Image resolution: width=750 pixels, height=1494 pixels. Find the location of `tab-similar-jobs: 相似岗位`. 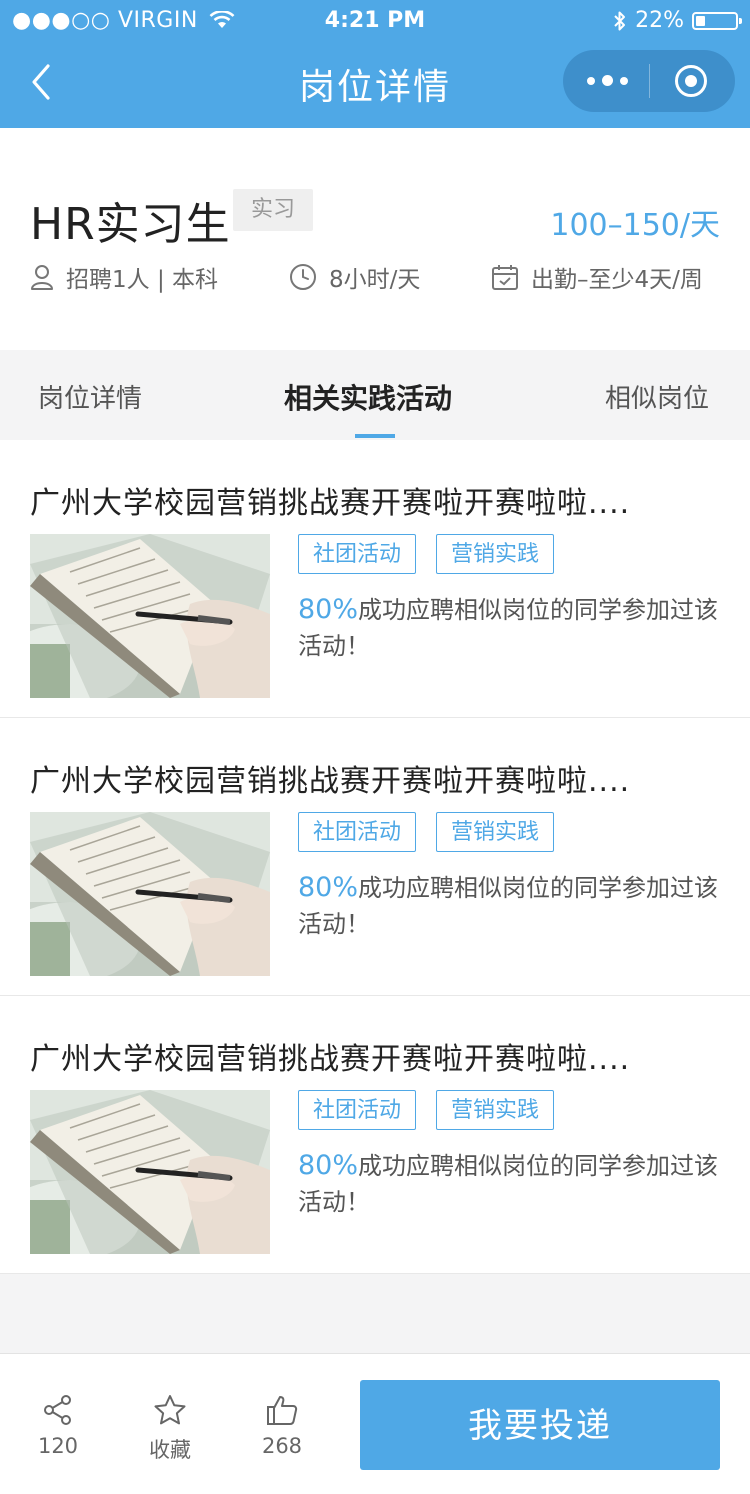

tab-similar-jobs: 相似岗位 is located at coordinates (657, 396).